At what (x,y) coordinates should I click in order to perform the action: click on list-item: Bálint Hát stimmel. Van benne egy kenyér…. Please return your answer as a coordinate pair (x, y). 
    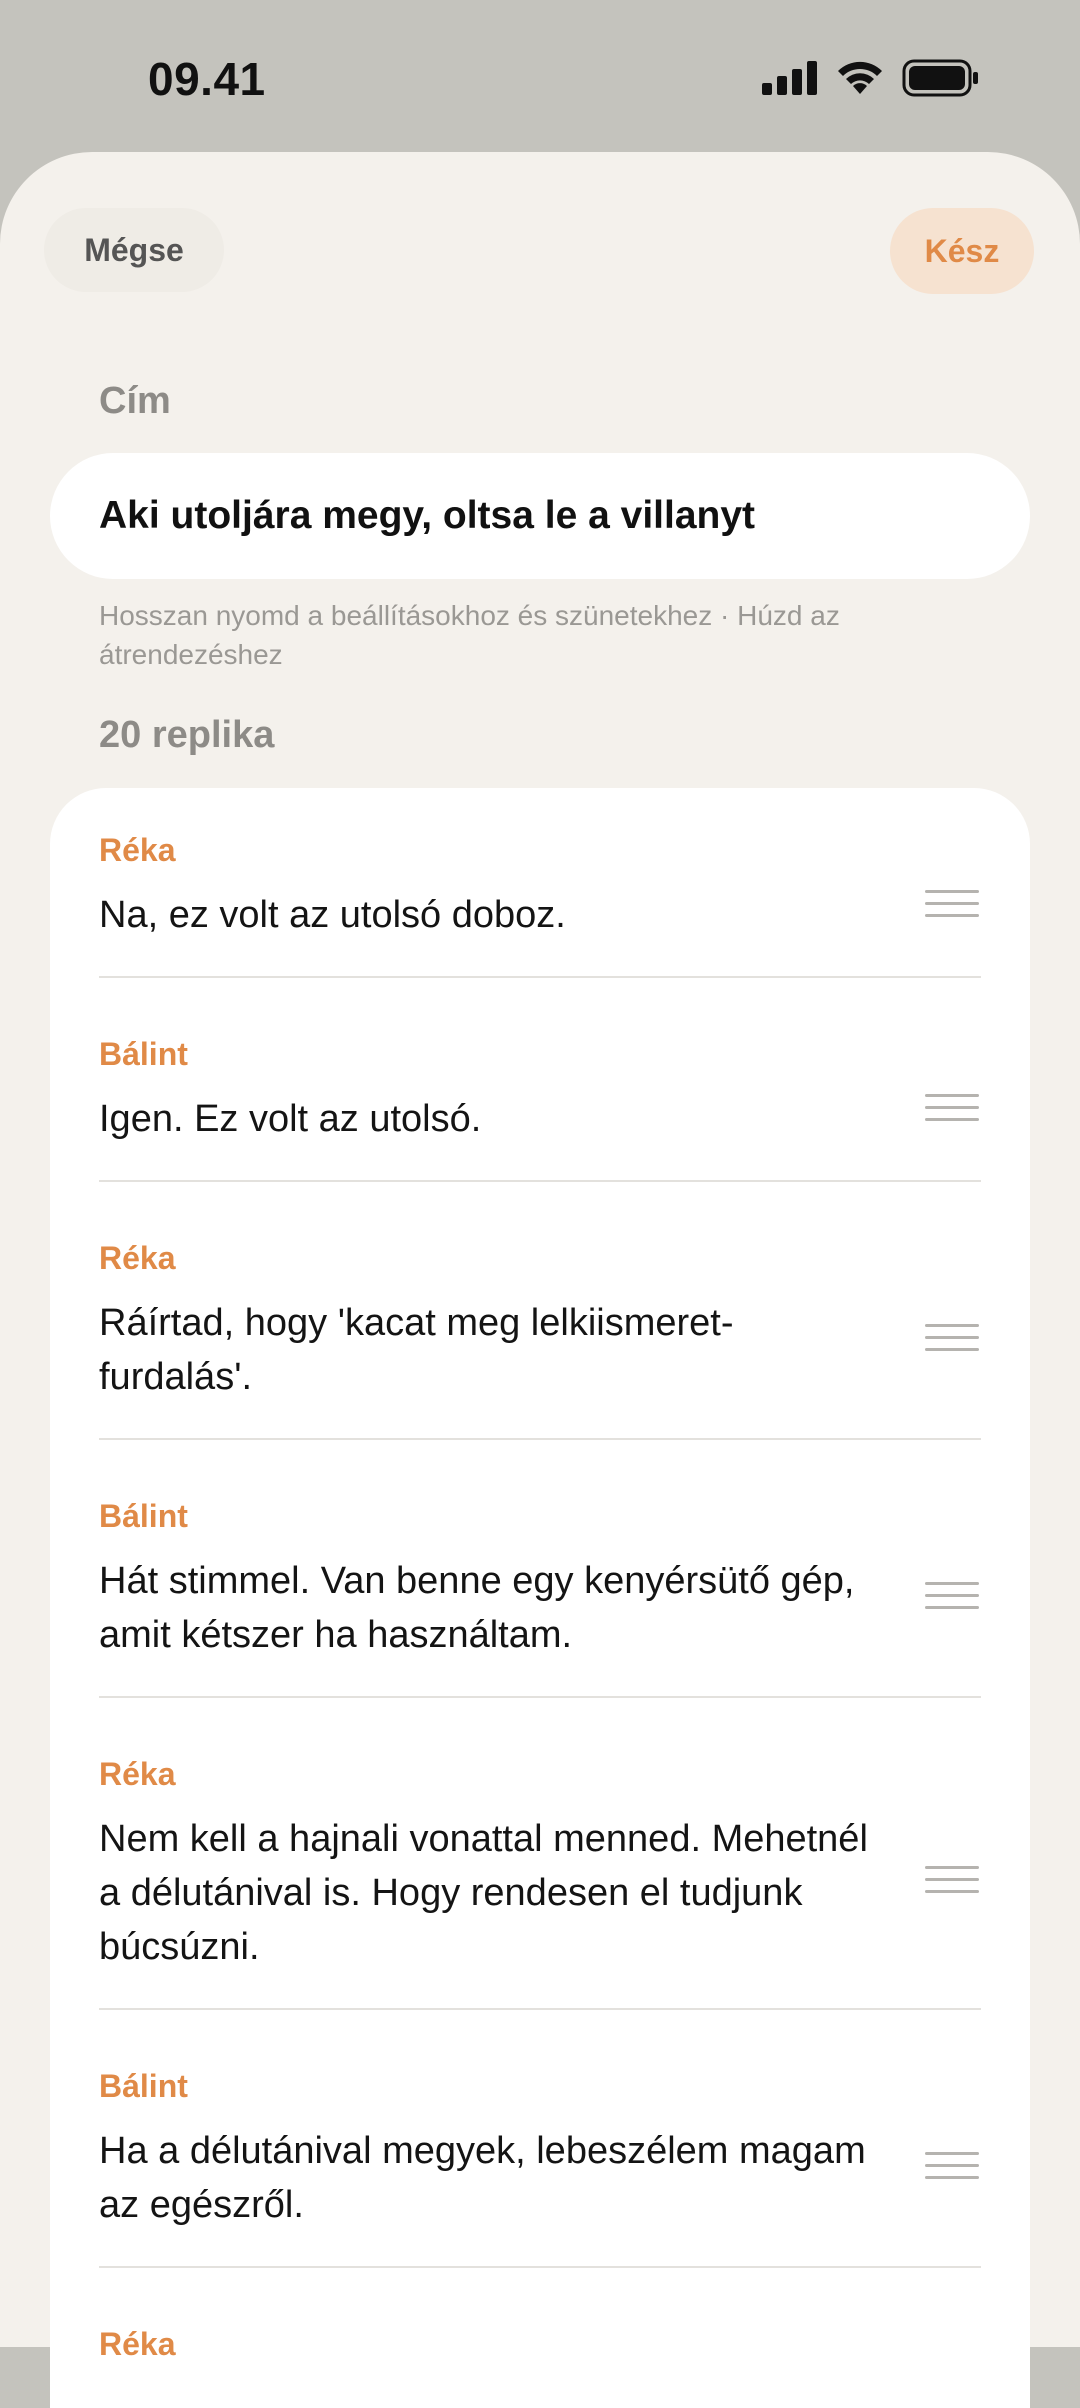
    Looking at the image, I should click on (540, 1598).